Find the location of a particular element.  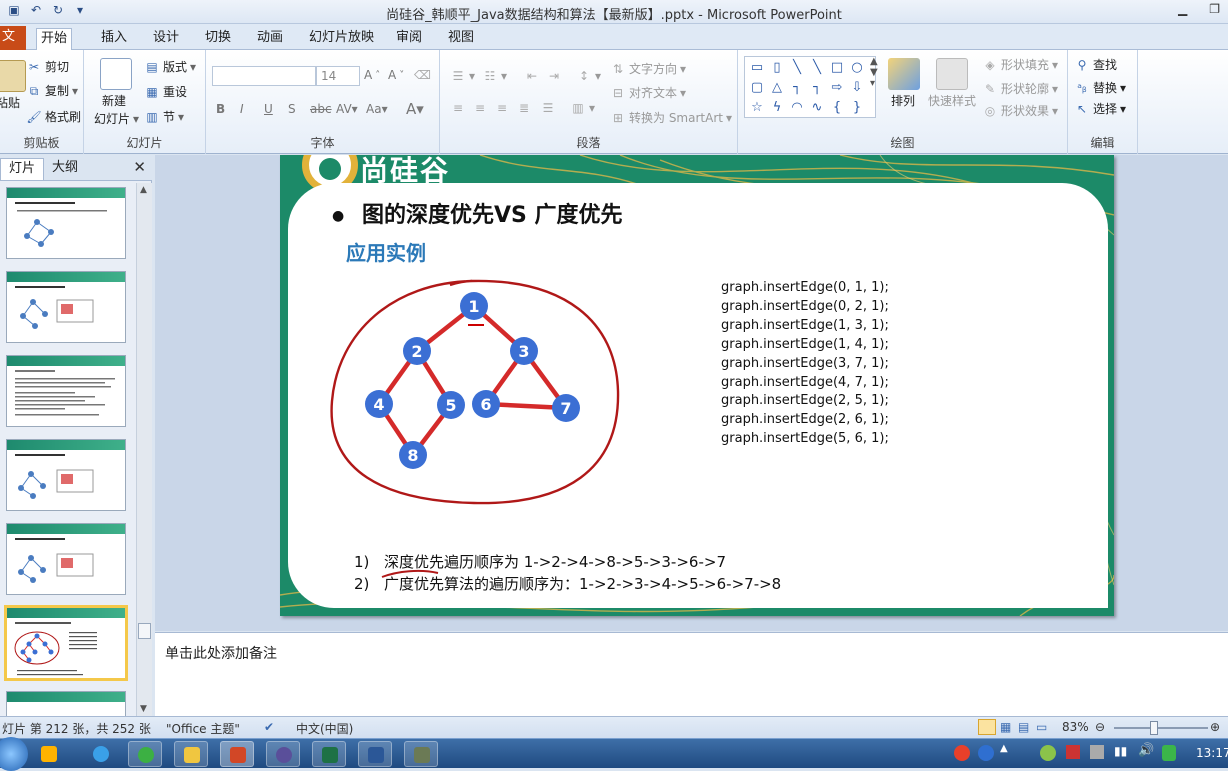

increase-indent-button: ⇥ is located at coordinates (554, 76).